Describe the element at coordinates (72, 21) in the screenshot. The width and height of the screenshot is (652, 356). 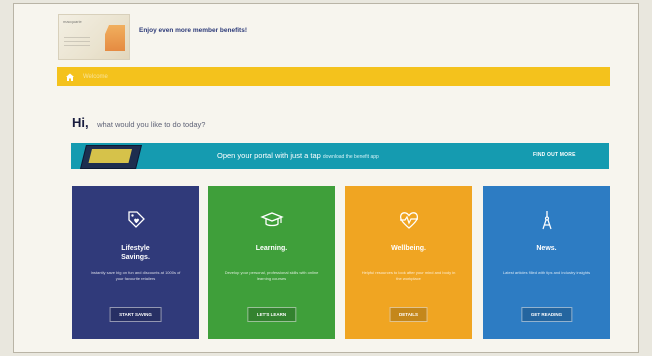
I see `card-brand: macquarie` at that location.